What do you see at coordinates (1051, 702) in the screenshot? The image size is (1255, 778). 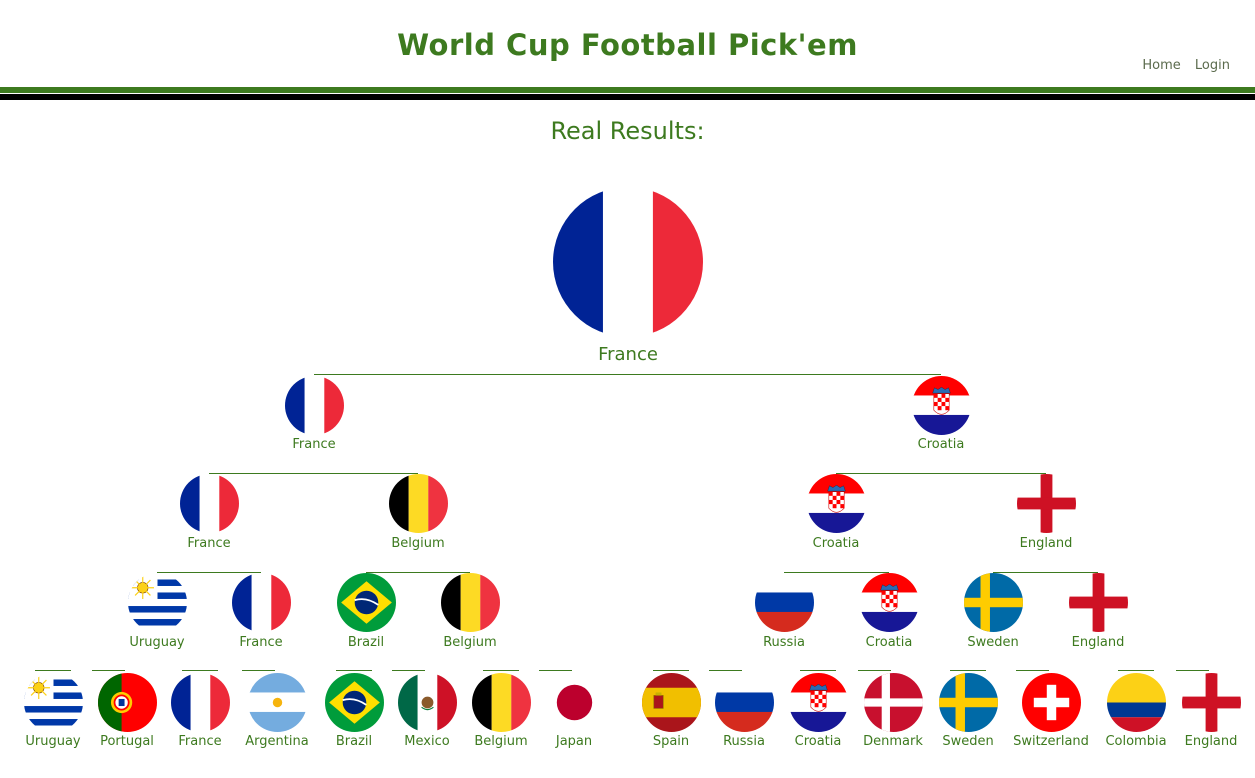 I see `switzerland-flag` at bounding box center [1051, 702].